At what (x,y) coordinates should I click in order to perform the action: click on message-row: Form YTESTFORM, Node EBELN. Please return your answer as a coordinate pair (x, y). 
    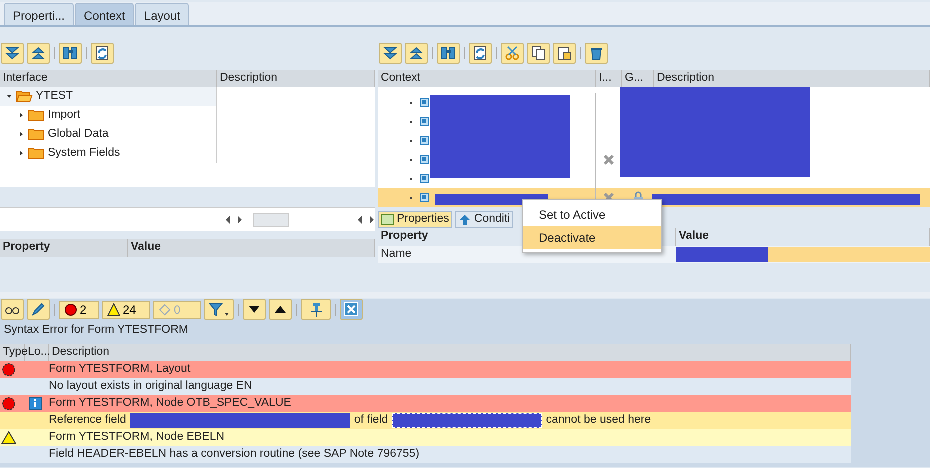
    Looking at the image, I should click on (425, 437).